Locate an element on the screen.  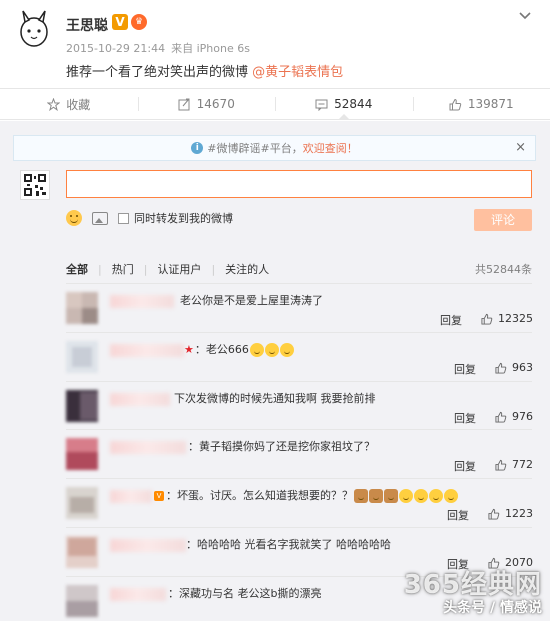
comment-like-button: 12325 is located at coordinates (507, 318).